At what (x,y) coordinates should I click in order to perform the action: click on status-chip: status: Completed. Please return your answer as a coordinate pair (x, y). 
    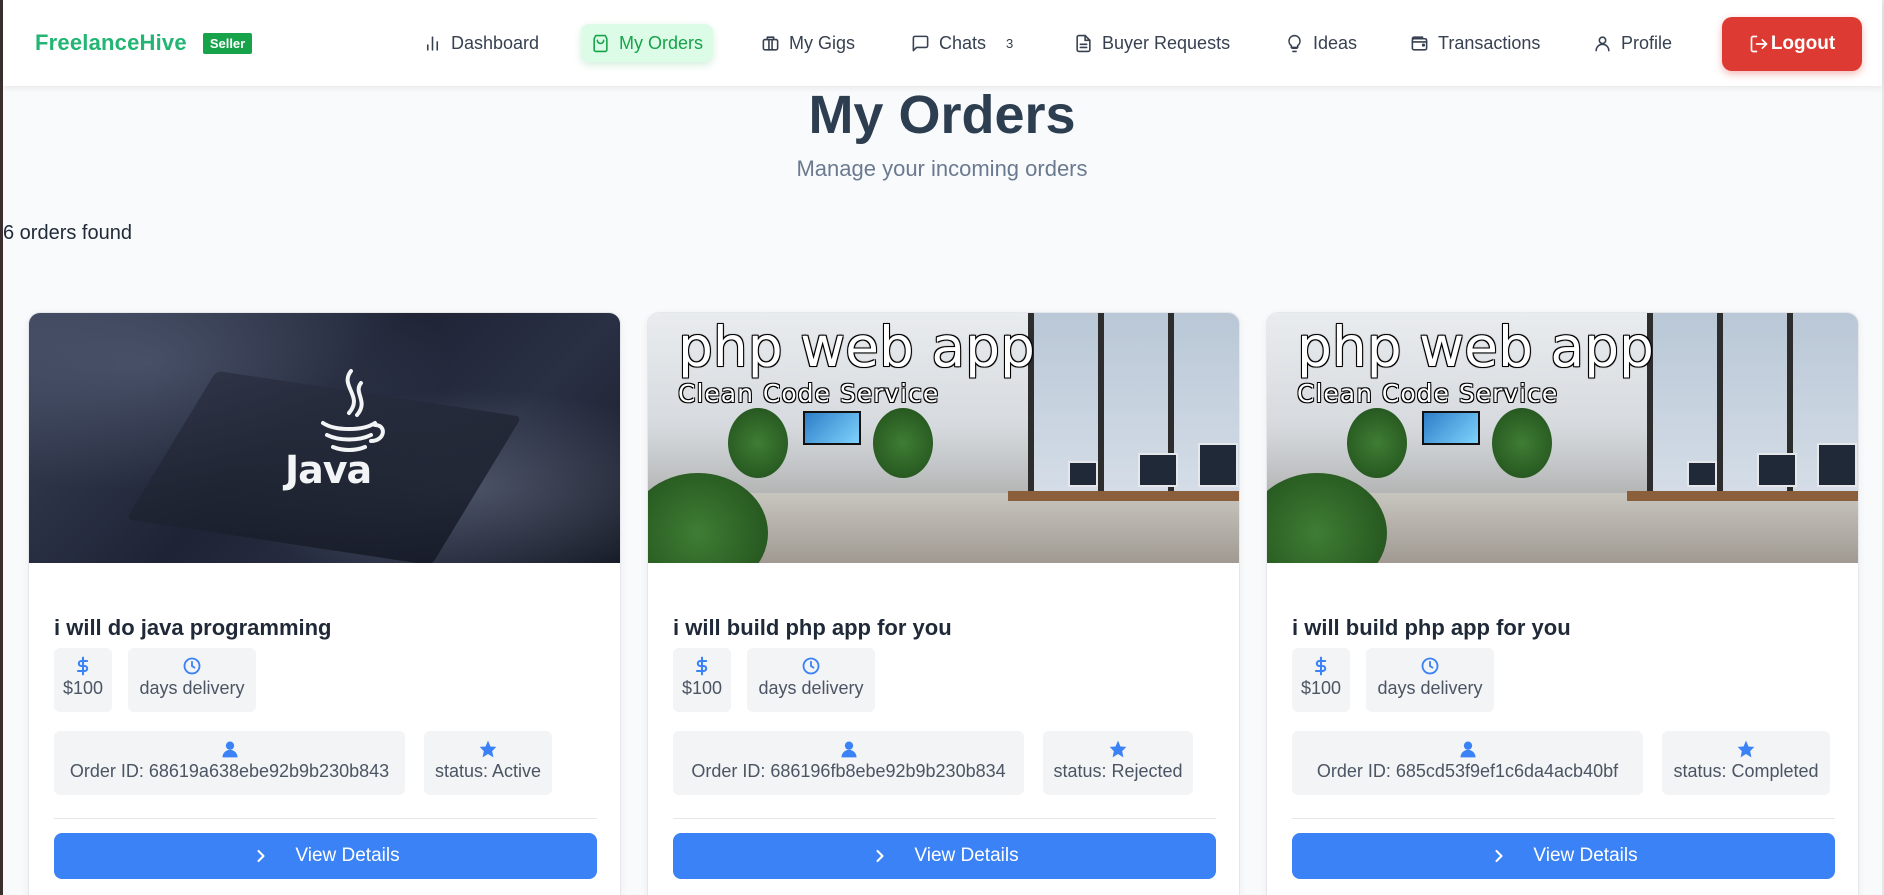
    Looking at the image, I should click on (1746, 763).